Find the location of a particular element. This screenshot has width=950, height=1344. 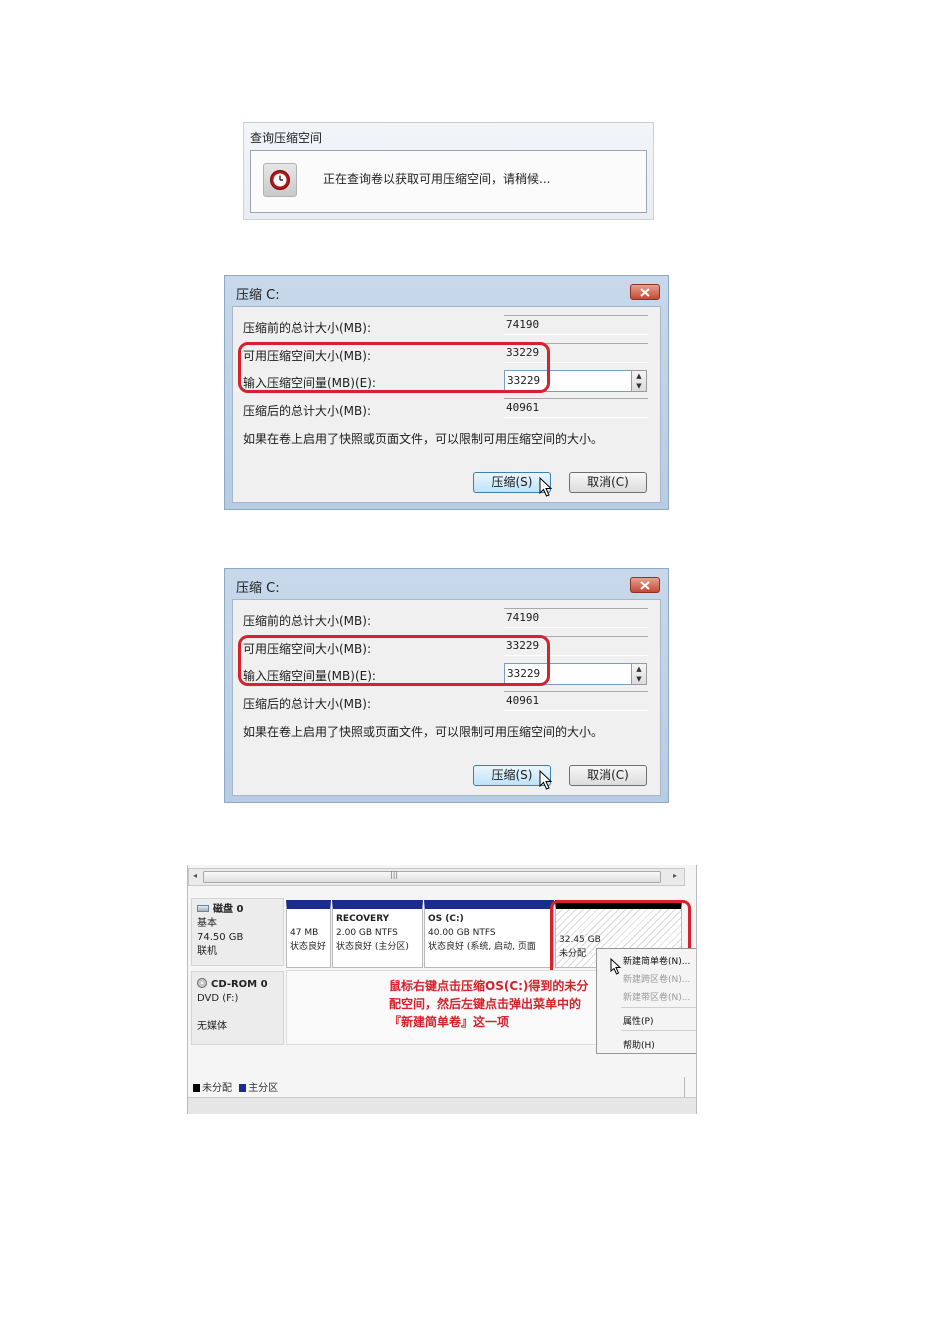

horizontal-scrollbar: ◂ ||| ▸ is located at coordinates (436, 877).